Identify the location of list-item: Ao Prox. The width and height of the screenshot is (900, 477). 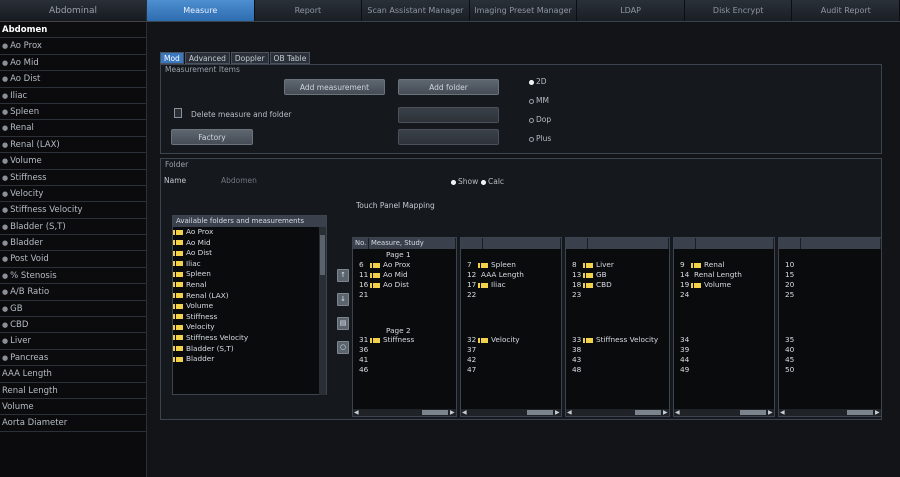
(249, 232).